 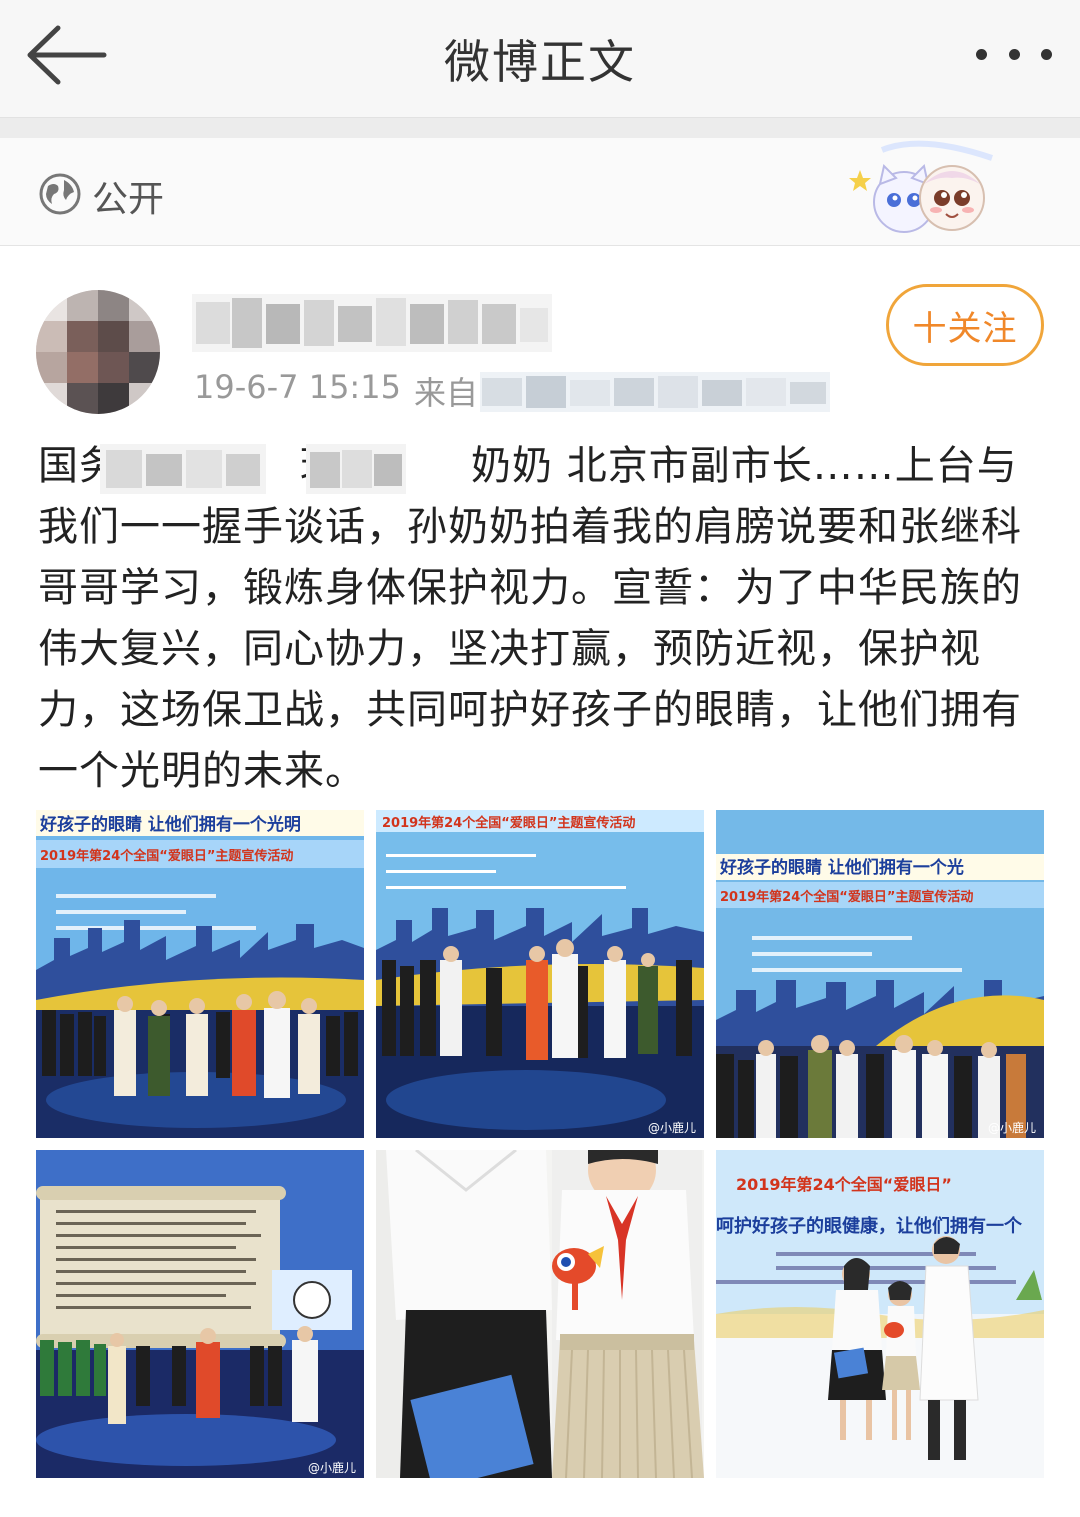 I want to click on source-redacted, so click(x=655, y=392).